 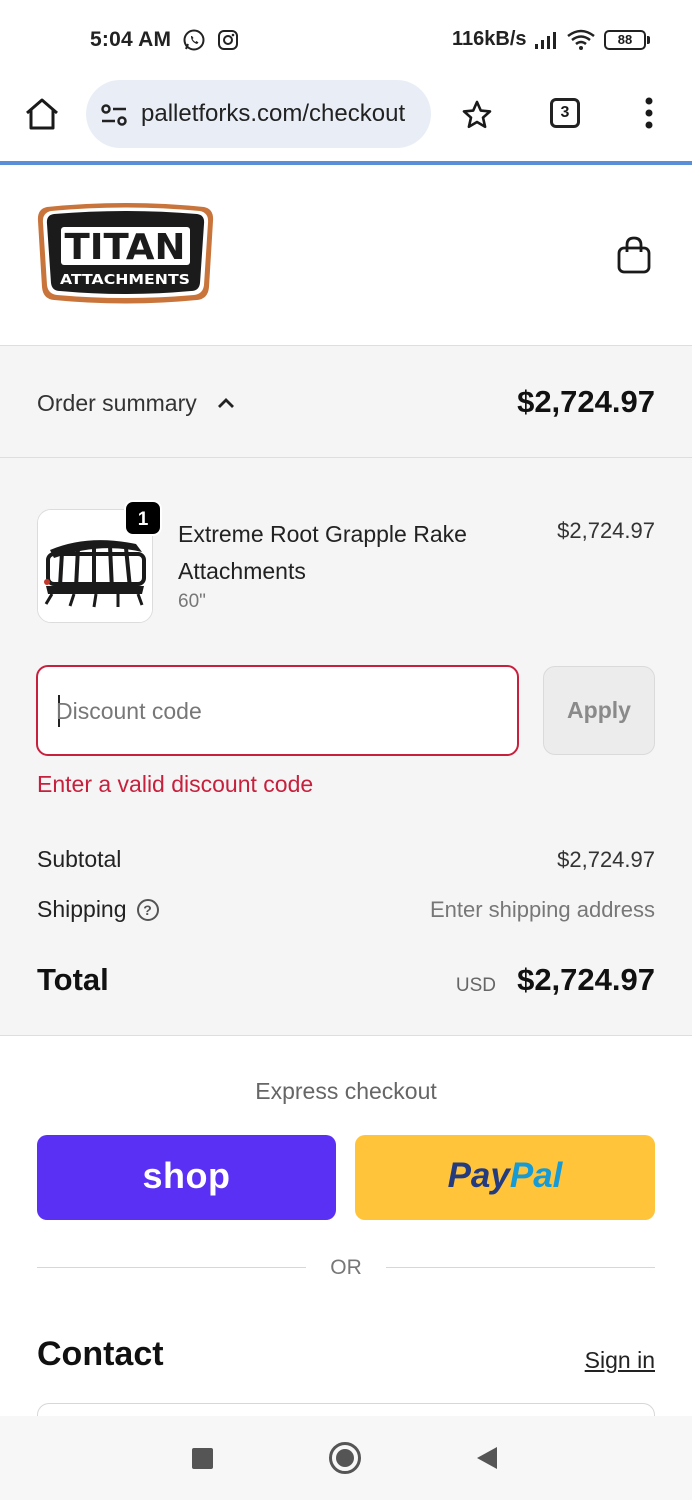 I want to click on more-vert-icon, so click(x=649, y=115).